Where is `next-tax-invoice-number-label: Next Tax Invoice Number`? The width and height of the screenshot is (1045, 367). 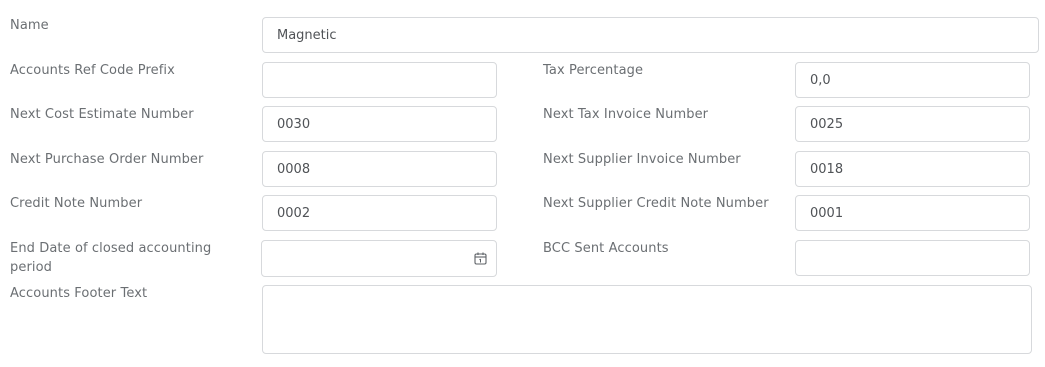 next-tax-invoice-number-label: Next Tax Invoice Number is located at coordinates (626, 114).